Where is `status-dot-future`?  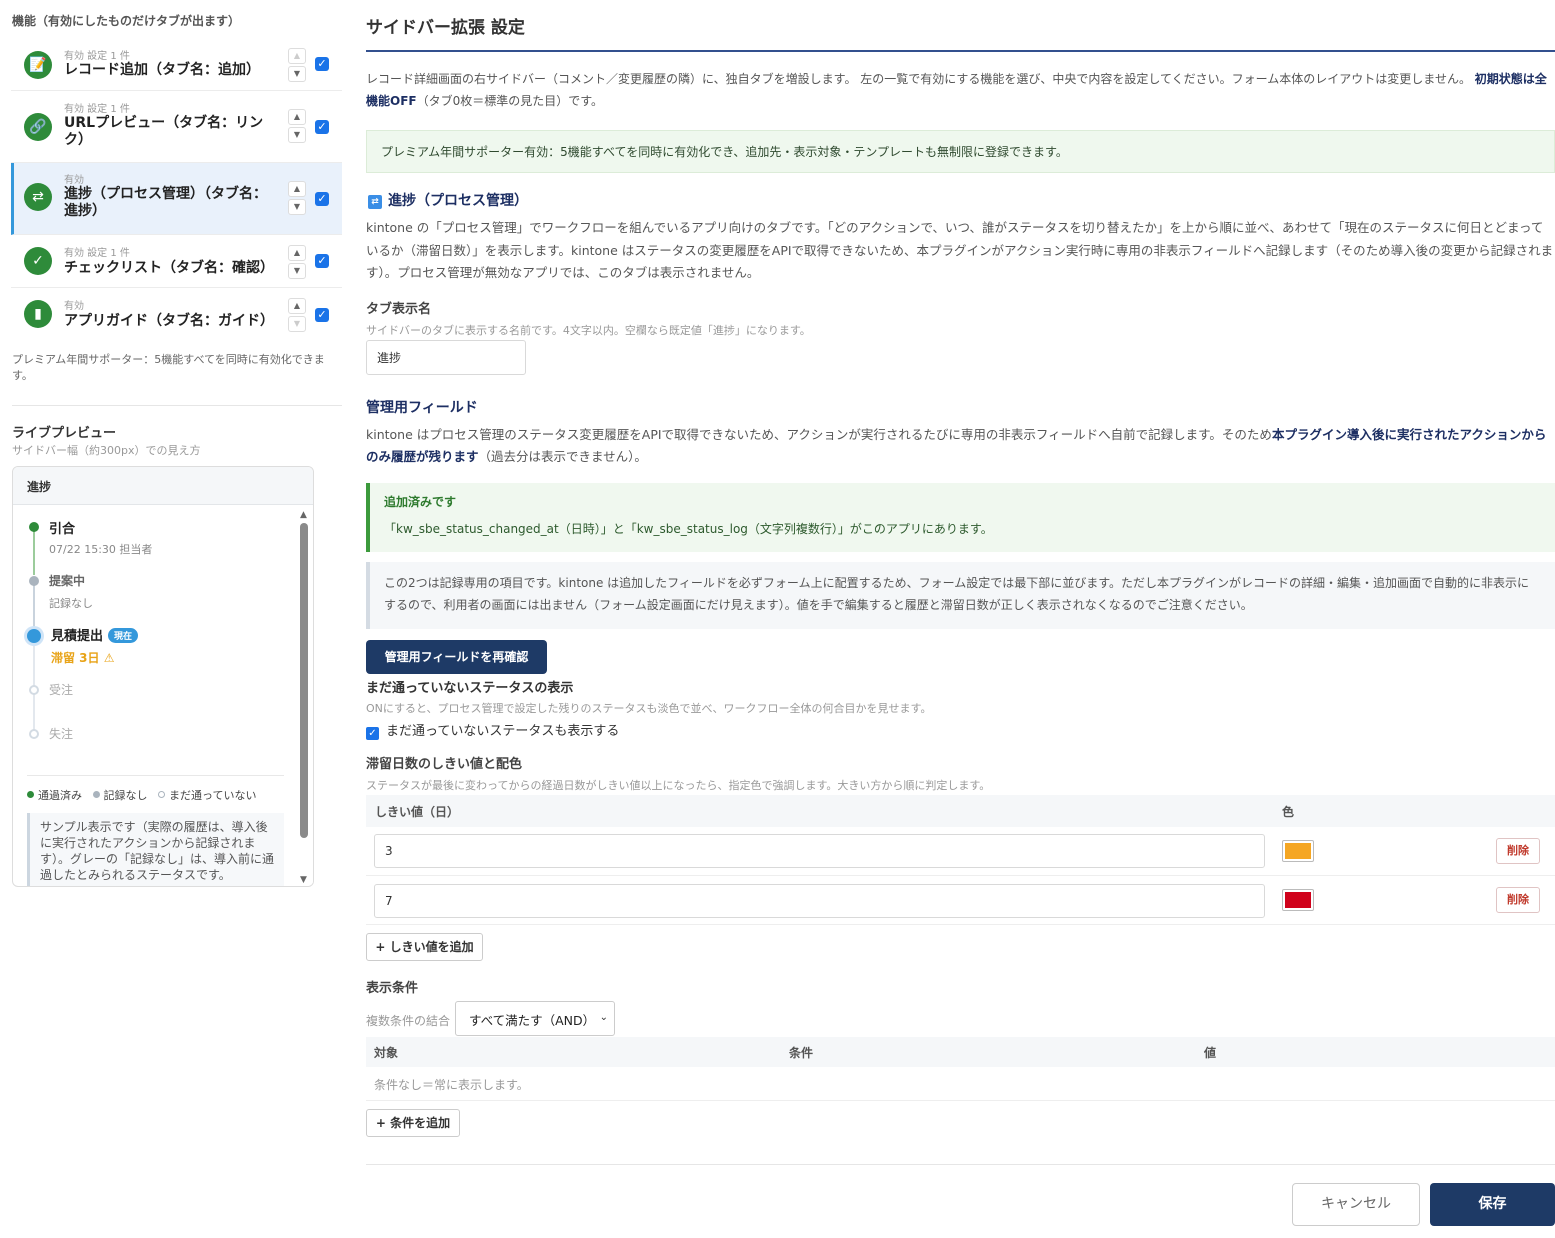 status-dot-future is located at coordinates (34, 734).